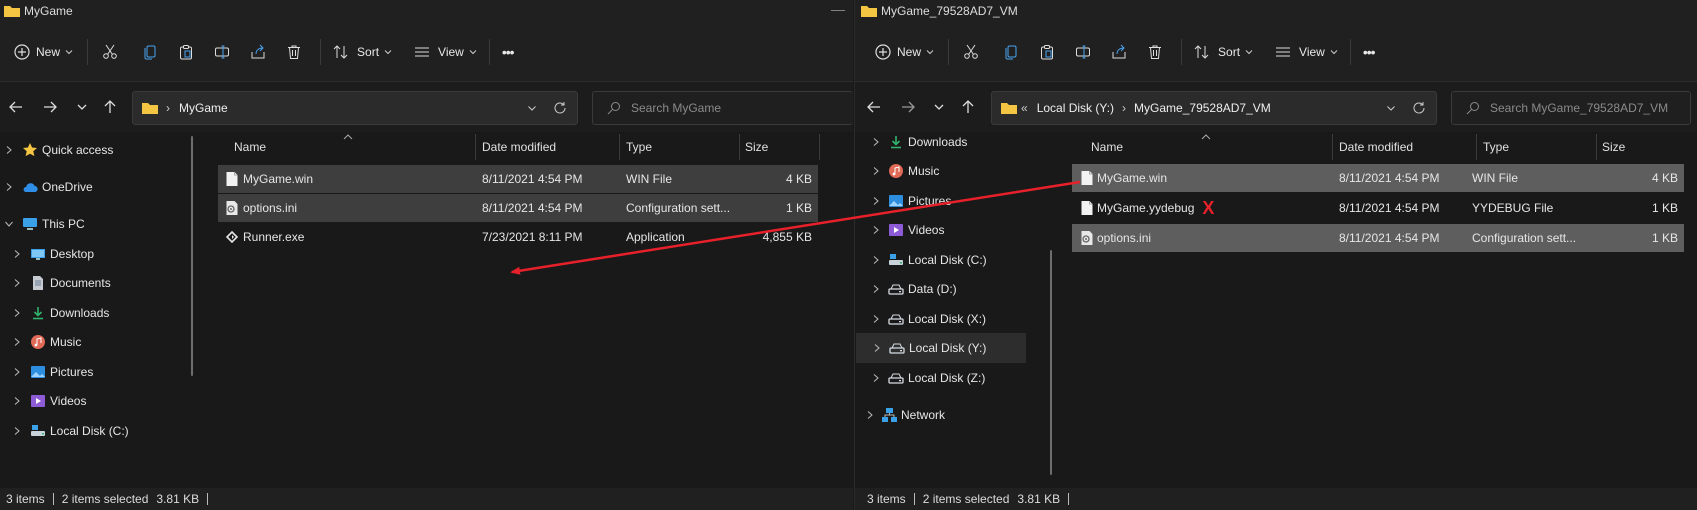 The height and width of the screenshot is (510, 1697). What do you see at coordinates (50, 107) in the screenshot?
I see `forward-arrow-icon` at bounding box center [50, 107].